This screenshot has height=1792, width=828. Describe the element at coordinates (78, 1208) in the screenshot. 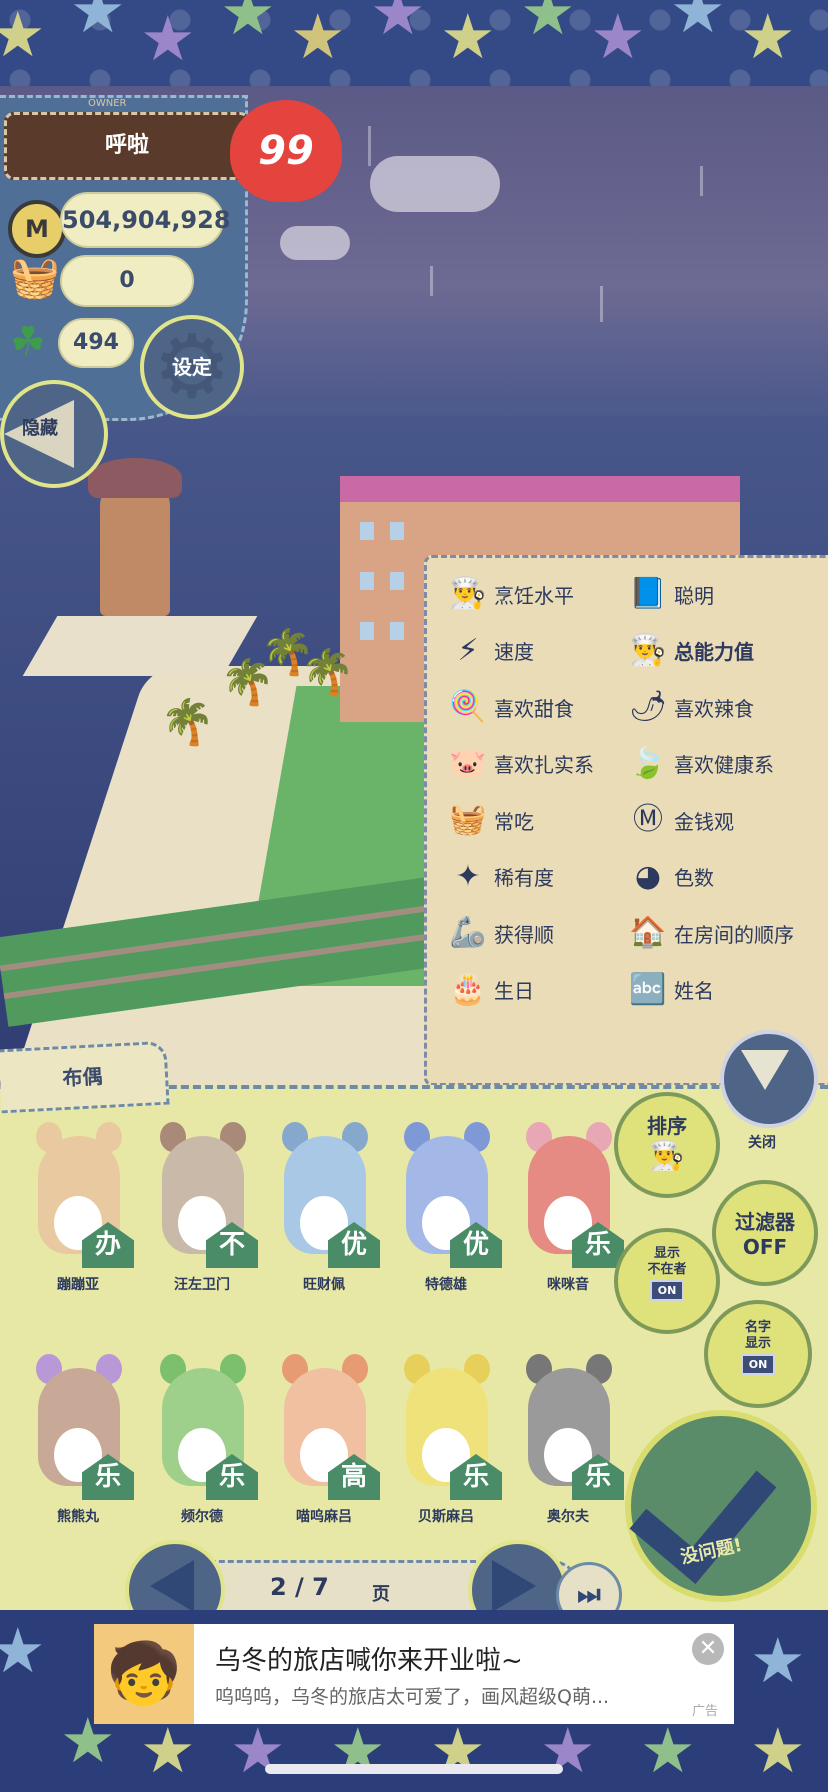

I see `doll-card: 办蹦蹦亚` at that location.